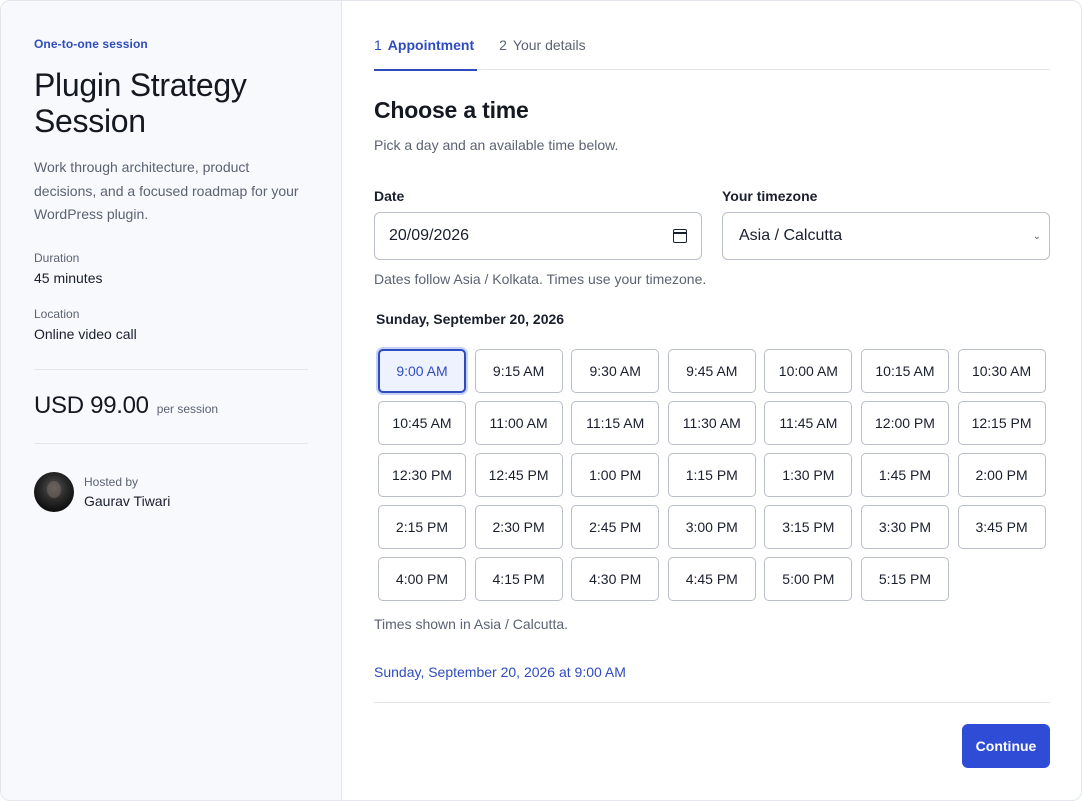 The image size is (1082, 801). What do you see at coordinates (615, 579) in the screenshot?
I see `time-slot-button: 4:30 PM` at bounding box center [615, 579].